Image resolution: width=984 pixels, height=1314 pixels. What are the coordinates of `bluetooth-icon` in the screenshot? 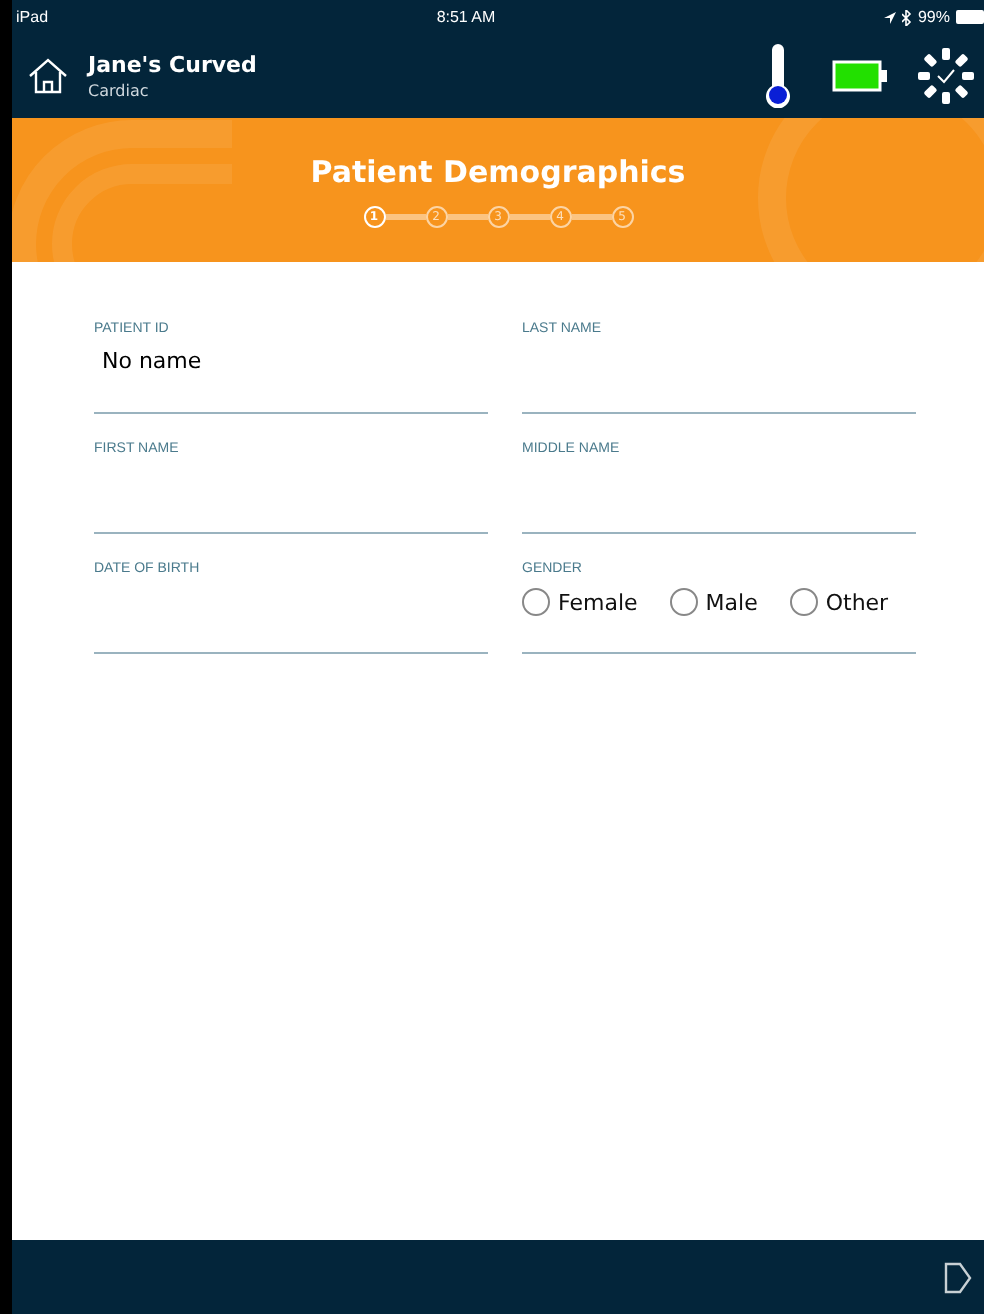 It's located at (906, 17).